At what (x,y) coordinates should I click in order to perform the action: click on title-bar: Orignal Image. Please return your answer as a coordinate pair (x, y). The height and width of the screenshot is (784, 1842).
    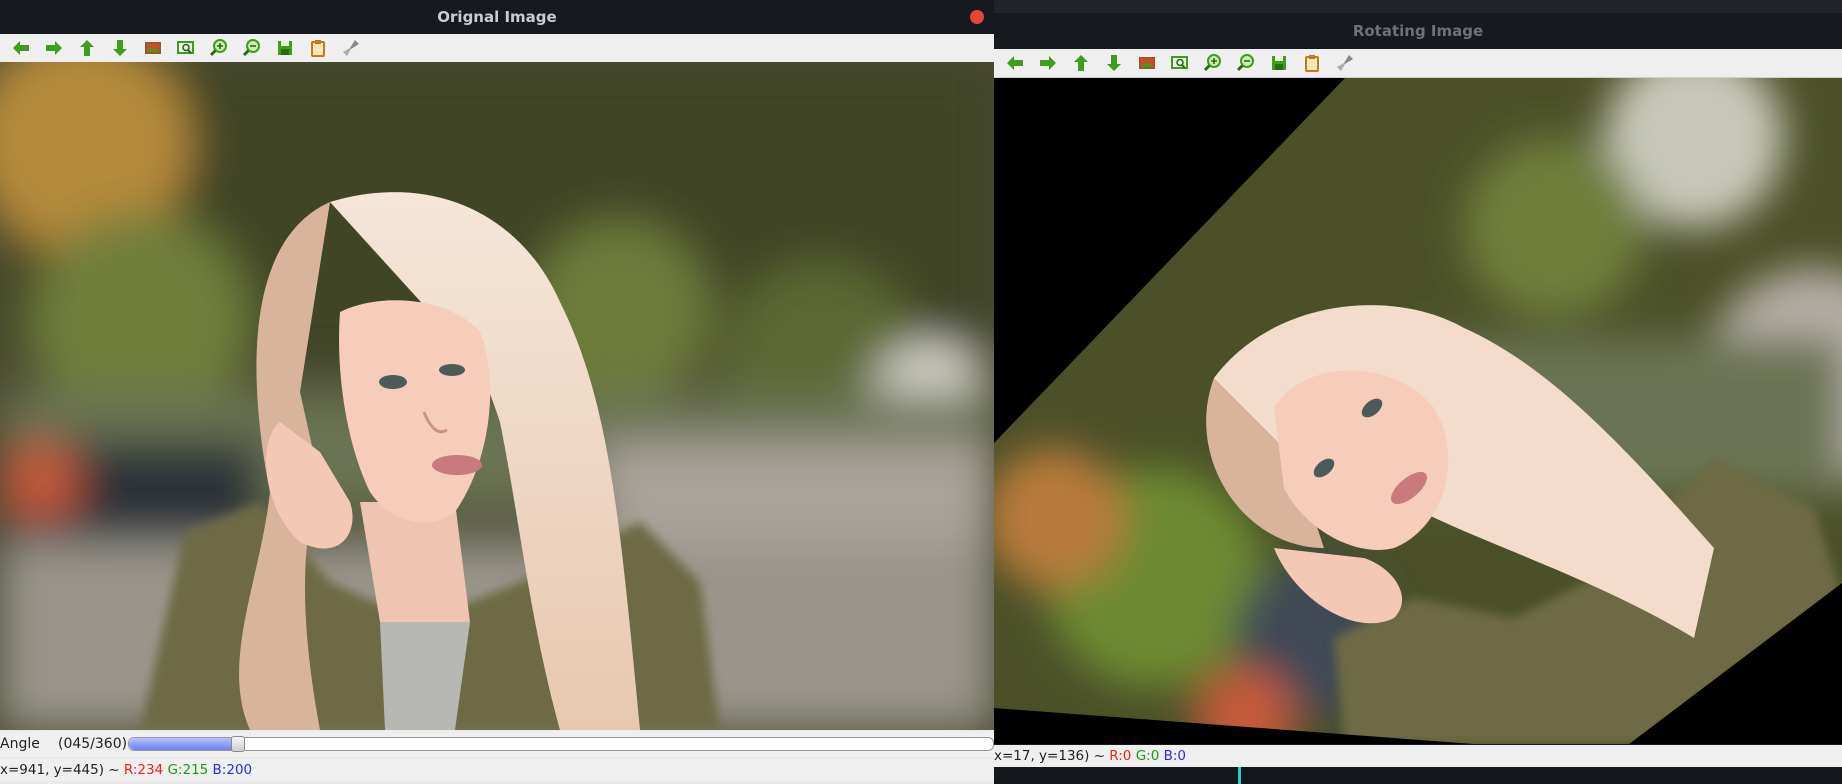
    Looking at the image, I should click on (497, 17).